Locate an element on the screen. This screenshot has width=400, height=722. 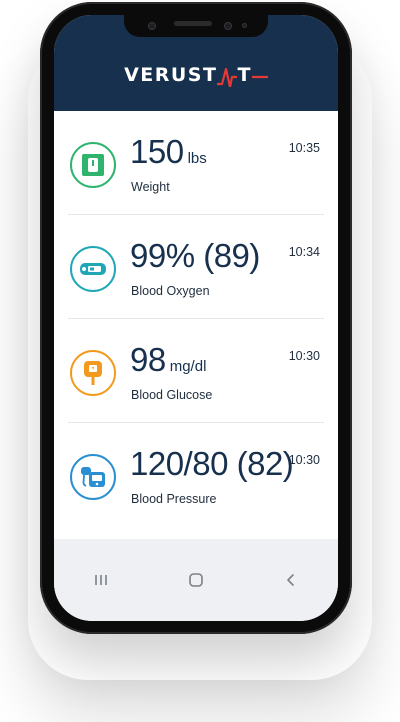
blood-glucose-time: 10:30 is located at coordinates (304, 356).